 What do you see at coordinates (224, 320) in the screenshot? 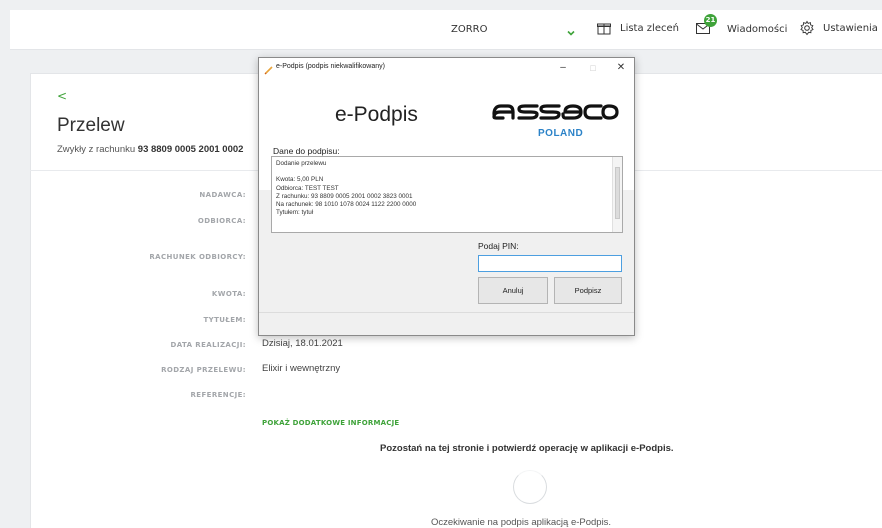
I see `title-label: TYTUŁEM:` at bounding box center [224, 320].